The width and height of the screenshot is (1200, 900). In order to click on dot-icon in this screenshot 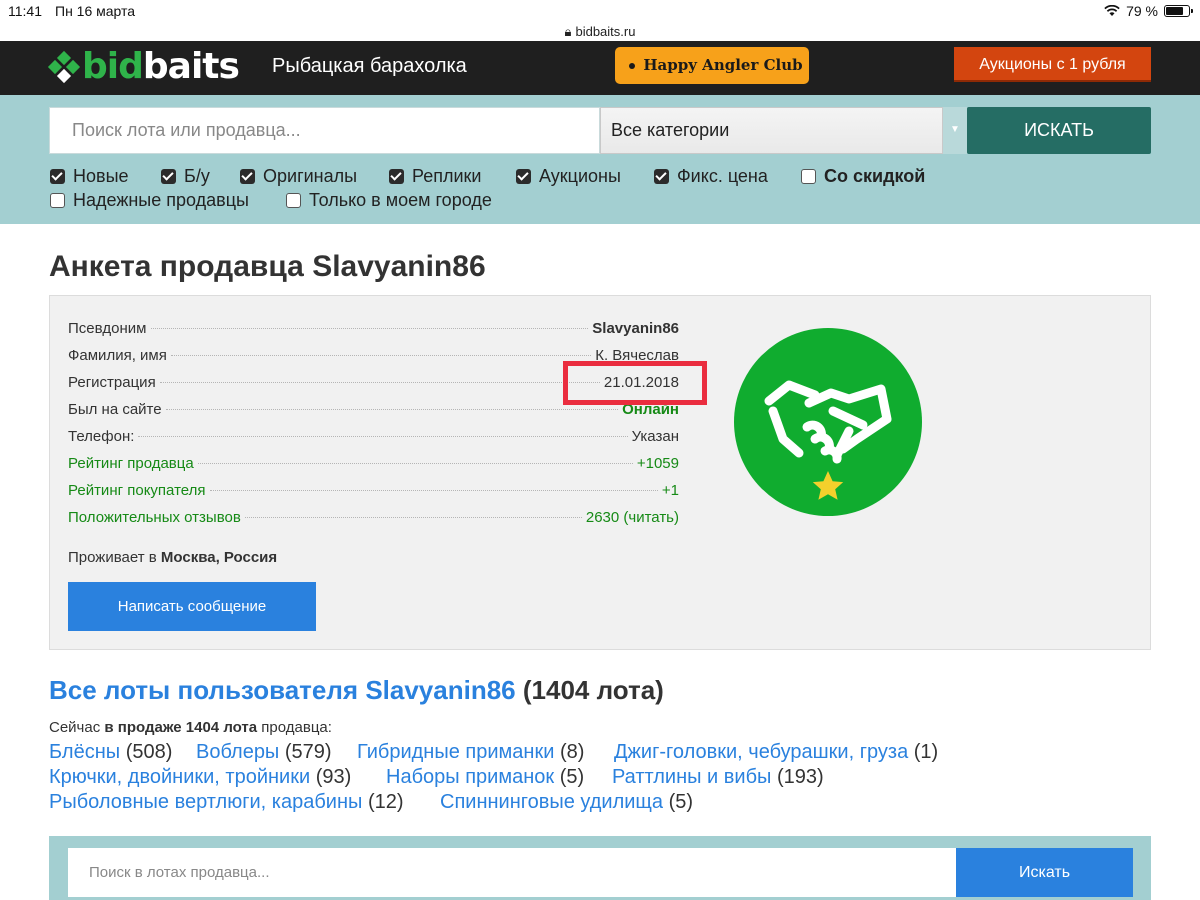, I will do `click(632, 66)`.